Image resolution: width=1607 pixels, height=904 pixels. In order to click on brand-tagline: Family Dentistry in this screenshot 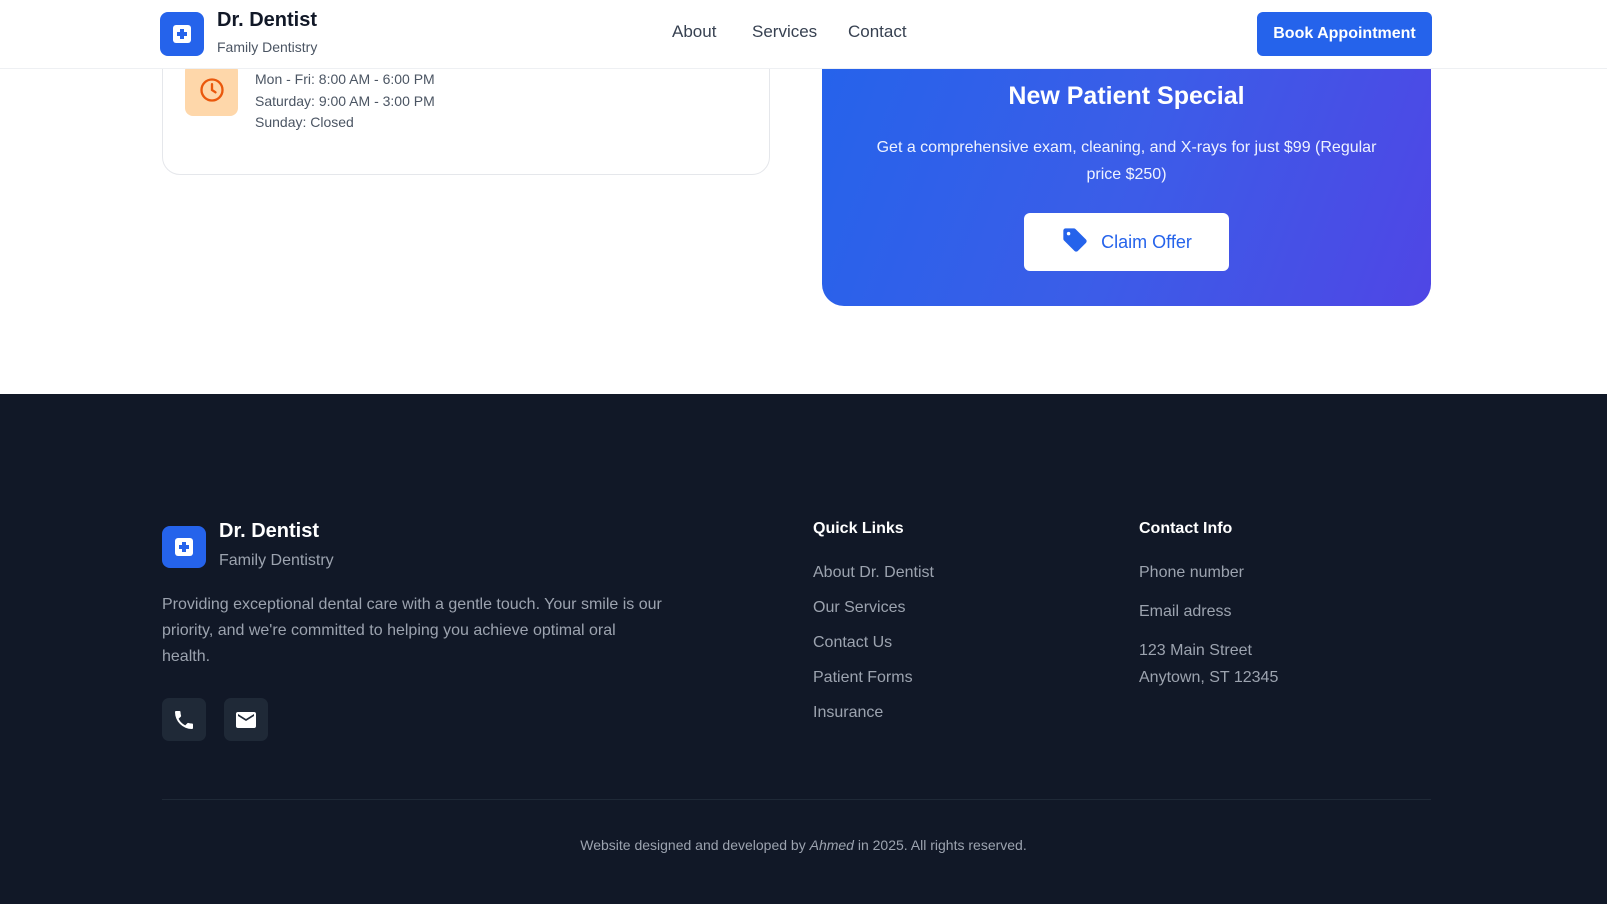, I will do `click(267, 47)`.